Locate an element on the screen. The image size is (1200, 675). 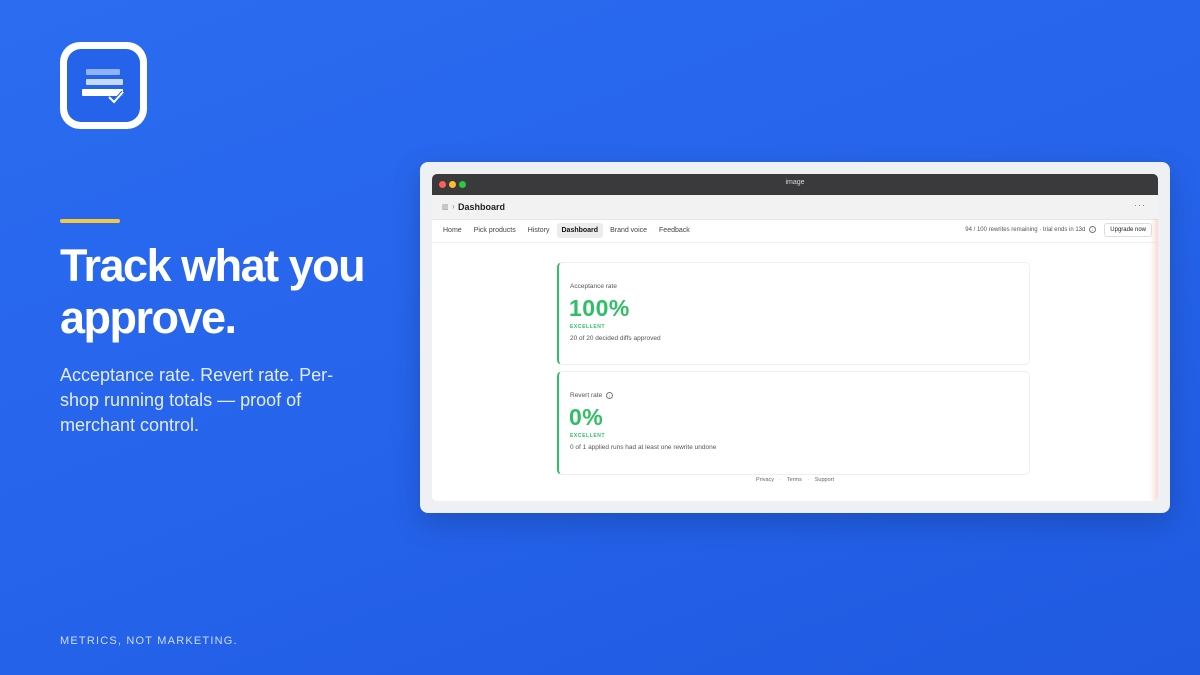
revert-status-badge: EXCELLENT is located at coordinates (588, 436).